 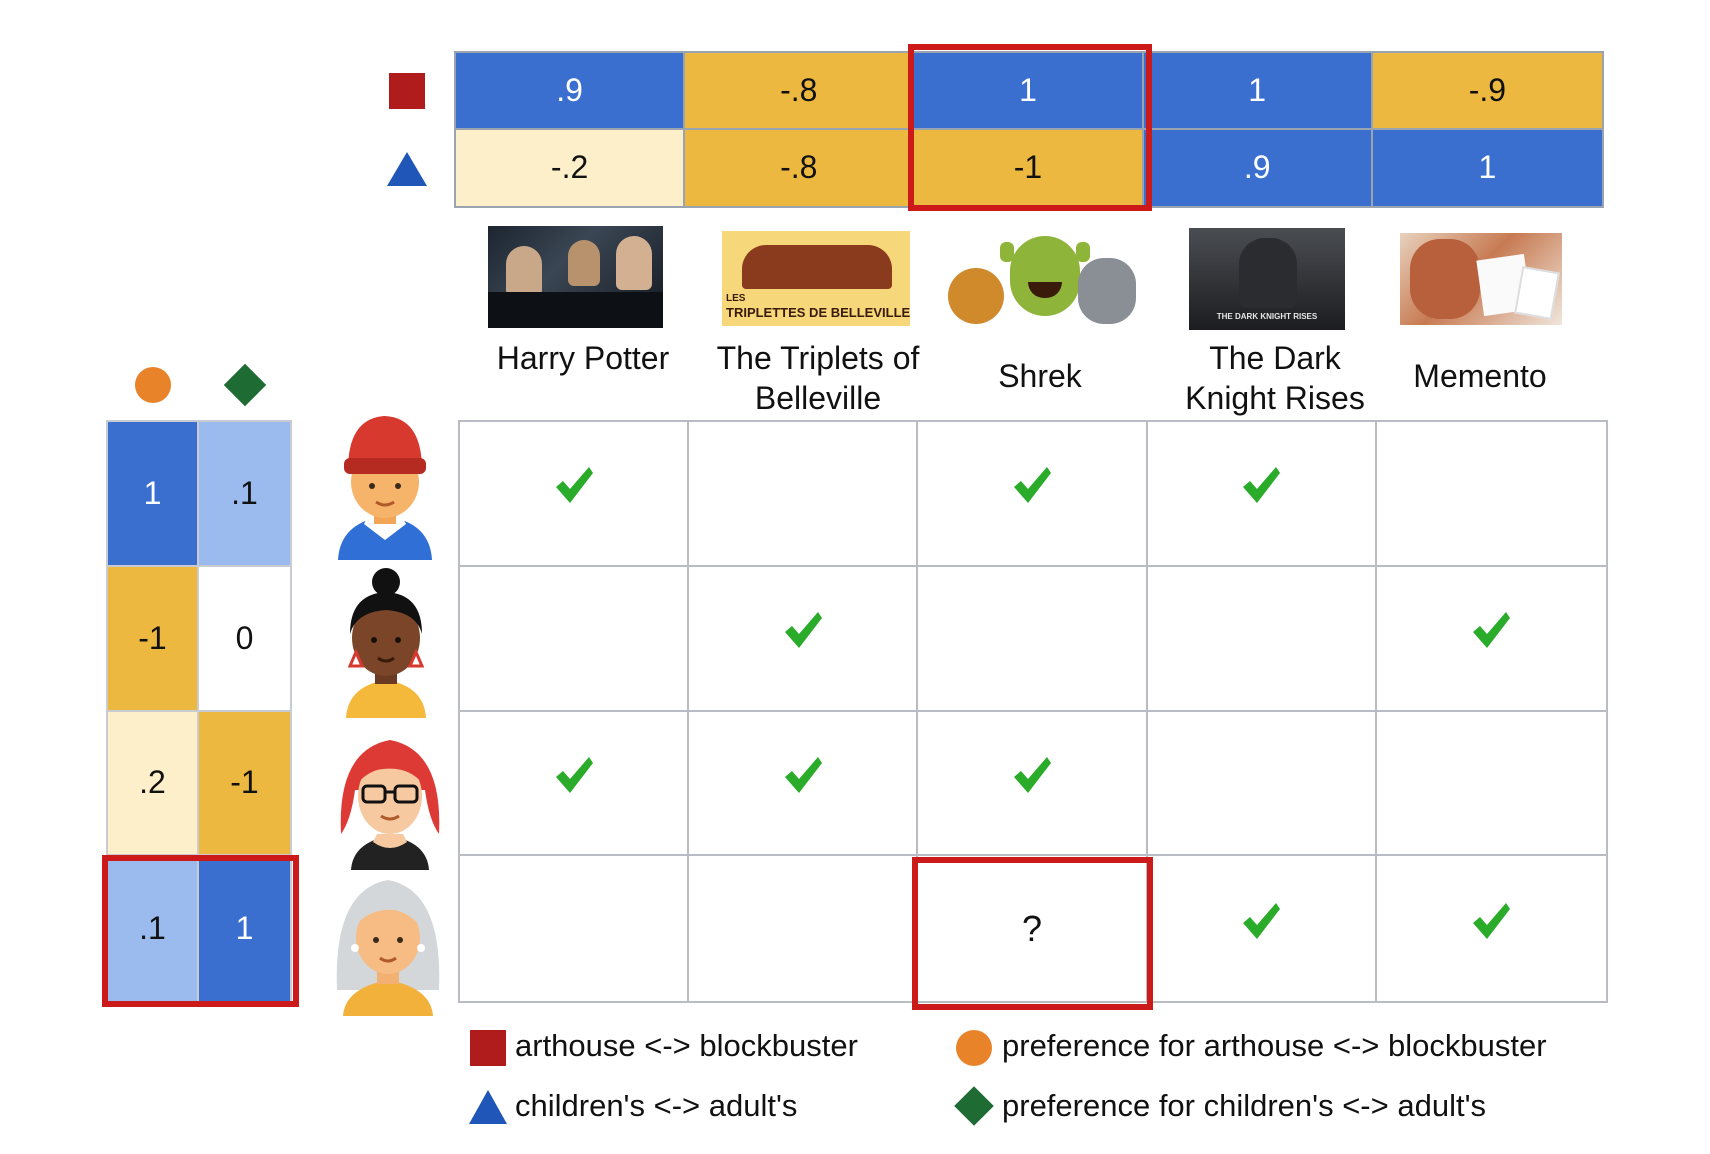 I want to click on poster-shrek, so click(x=1042, y=281).